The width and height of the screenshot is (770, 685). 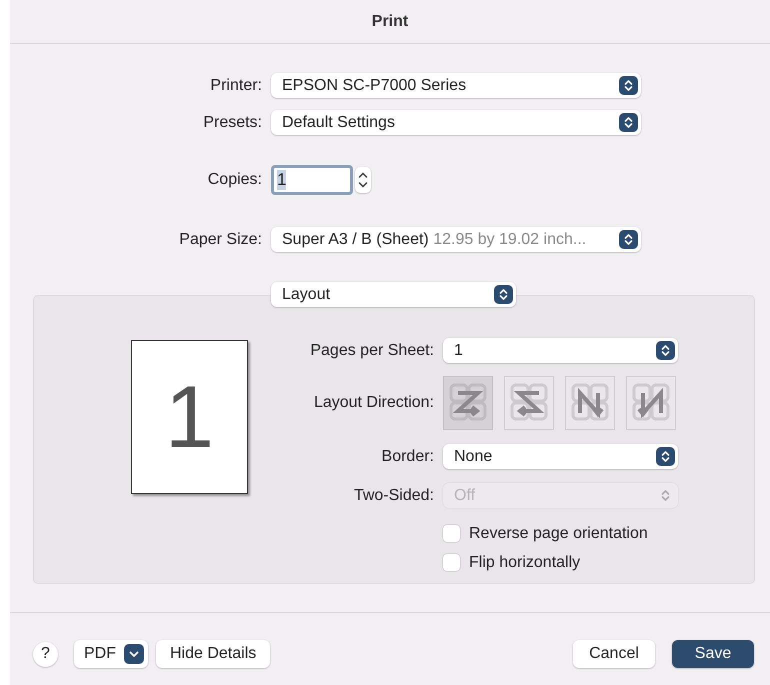 I want to click on border-dropdown: None, so click(x=560, y=456).